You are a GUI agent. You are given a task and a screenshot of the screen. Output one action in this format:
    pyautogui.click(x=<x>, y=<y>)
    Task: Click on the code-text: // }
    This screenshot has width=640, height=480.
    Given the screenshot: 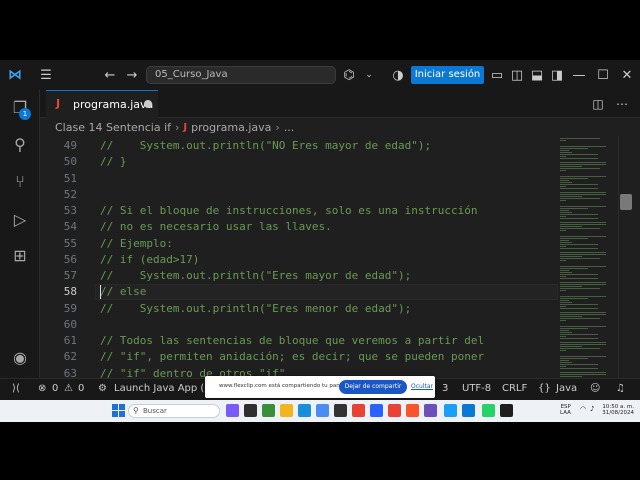 What is the action you would take?
    pyautogui.click(x=113, y=162)
    